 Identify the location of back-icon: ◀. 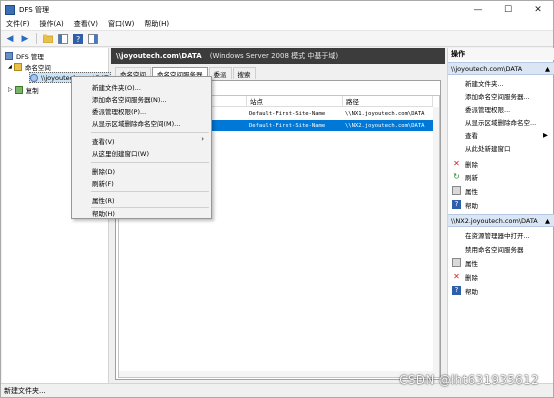
(10, 39).